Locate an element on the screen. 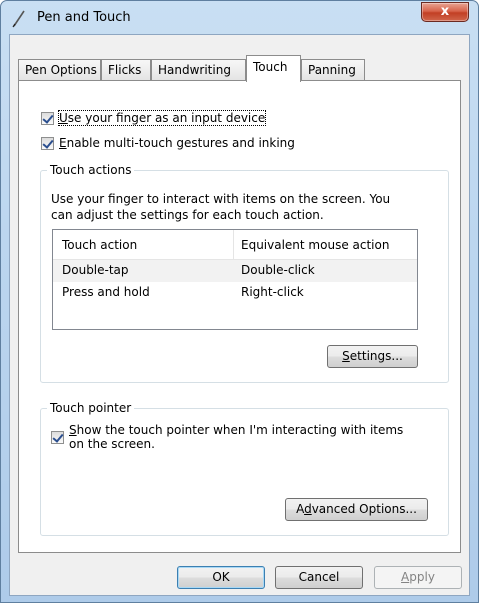 This screenshot has height=603, width=479. title-bar: Pen and Touch x is located at coordinates (239, 18).